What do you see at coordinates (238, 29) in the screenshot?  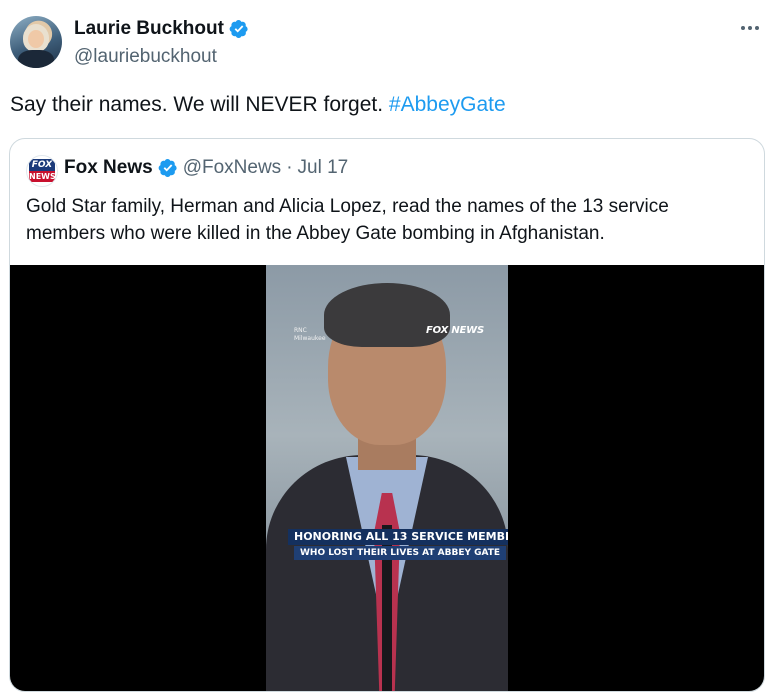 I see `verified-badge-icon` at bounding box center [238, 29].